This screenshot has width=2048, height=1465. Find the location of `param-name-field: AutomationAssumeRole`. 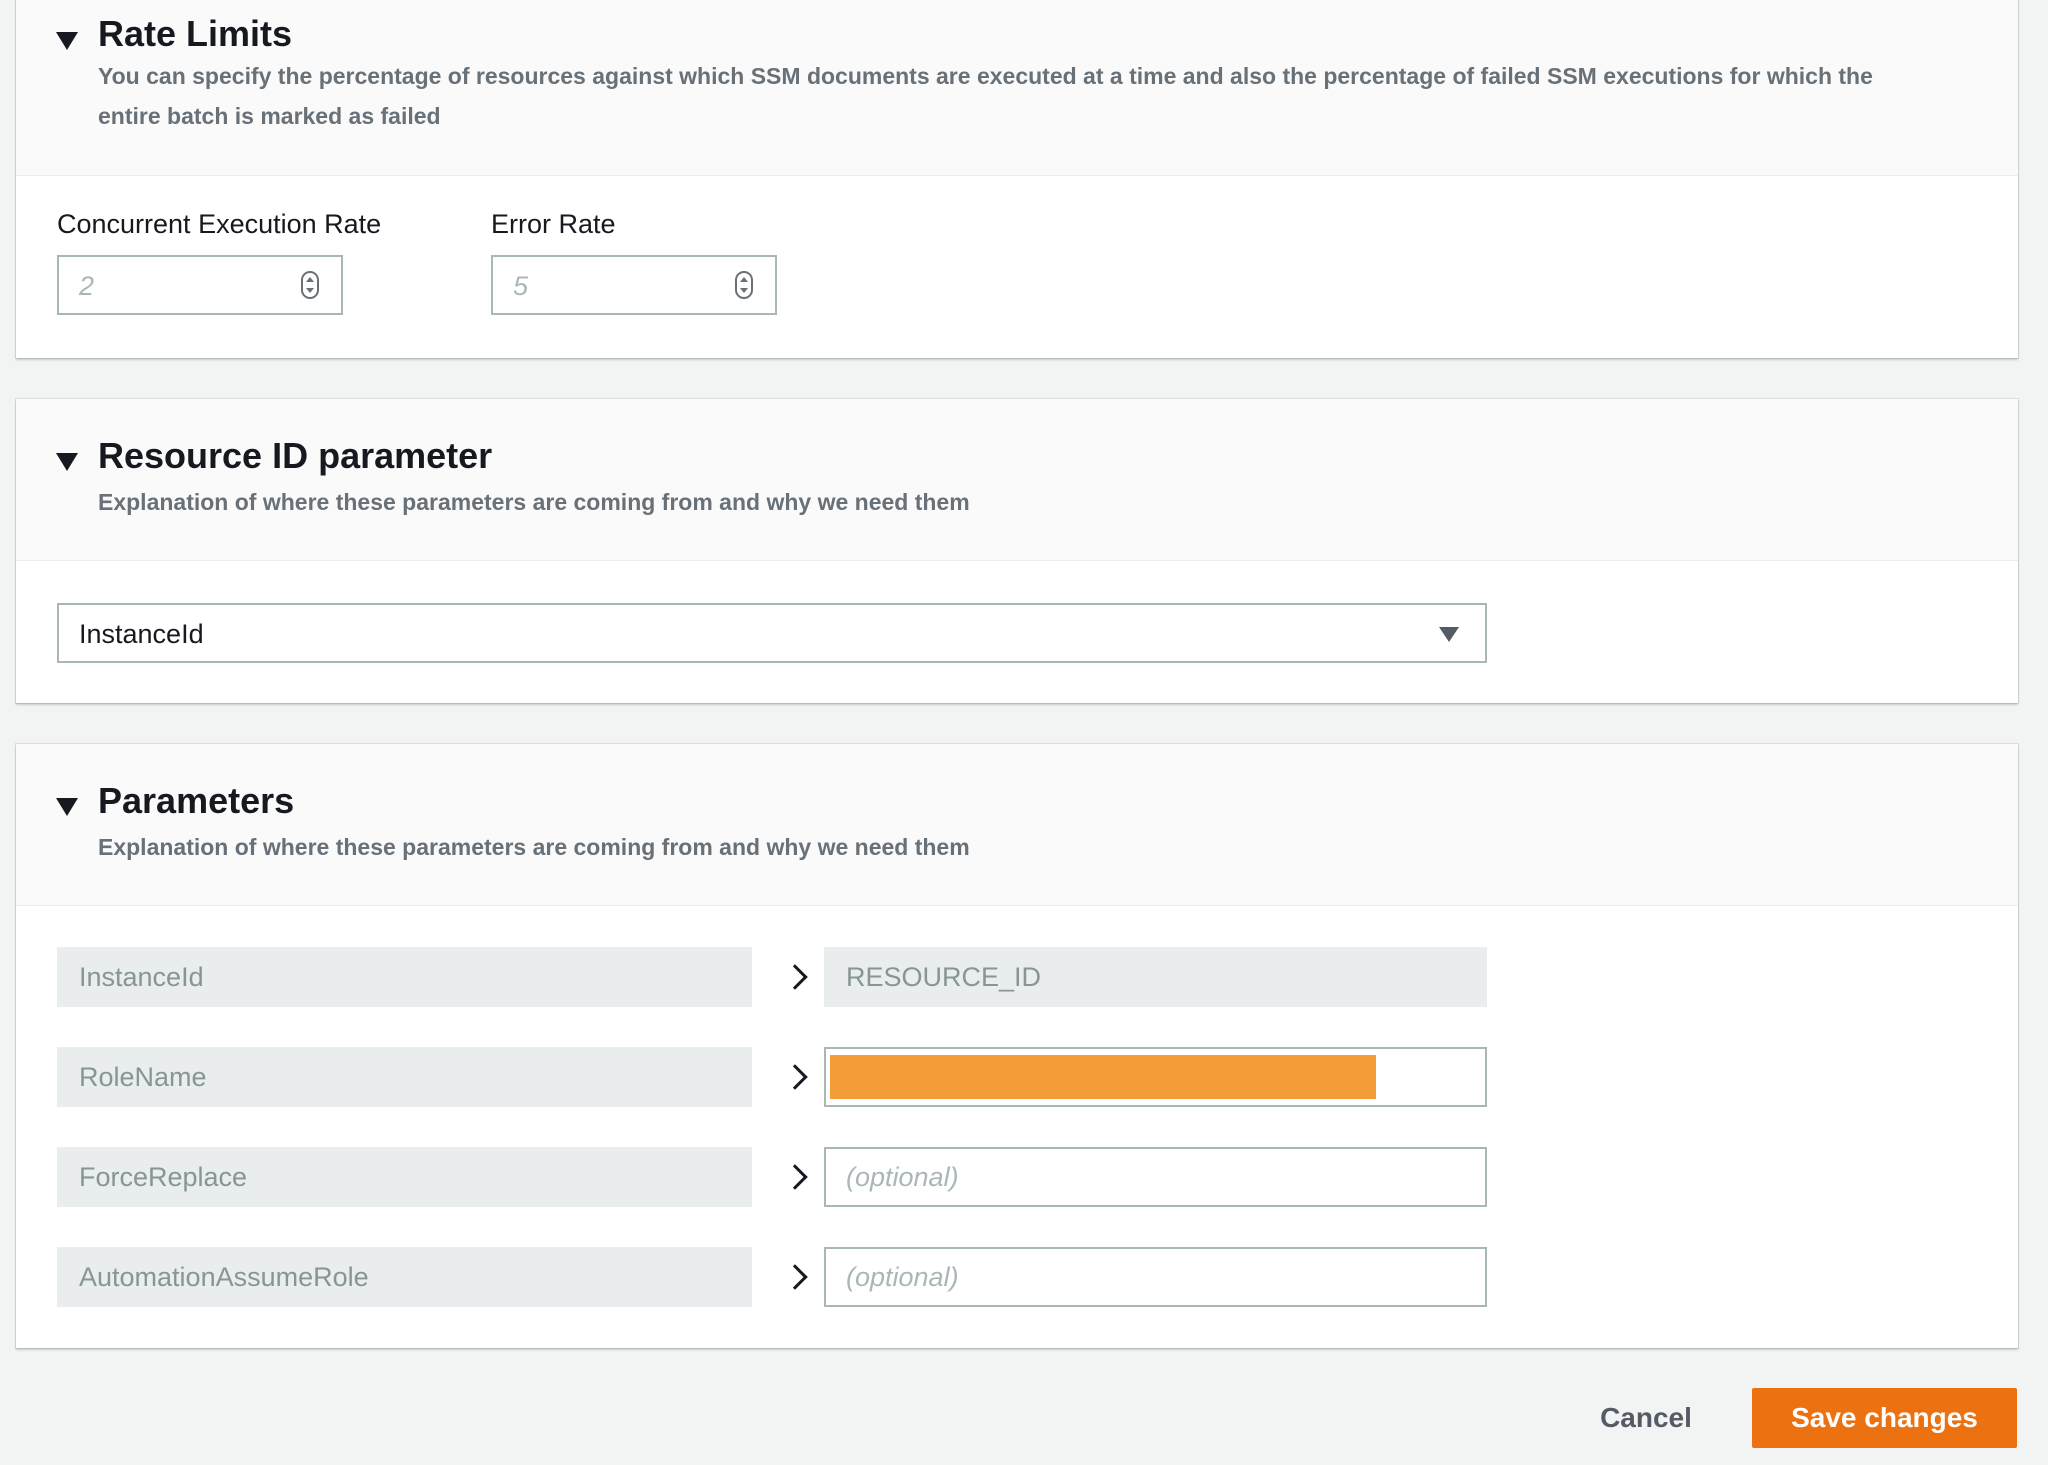

param-name-field: AutomationAssumeRole is located at coordinates (404, 1277).